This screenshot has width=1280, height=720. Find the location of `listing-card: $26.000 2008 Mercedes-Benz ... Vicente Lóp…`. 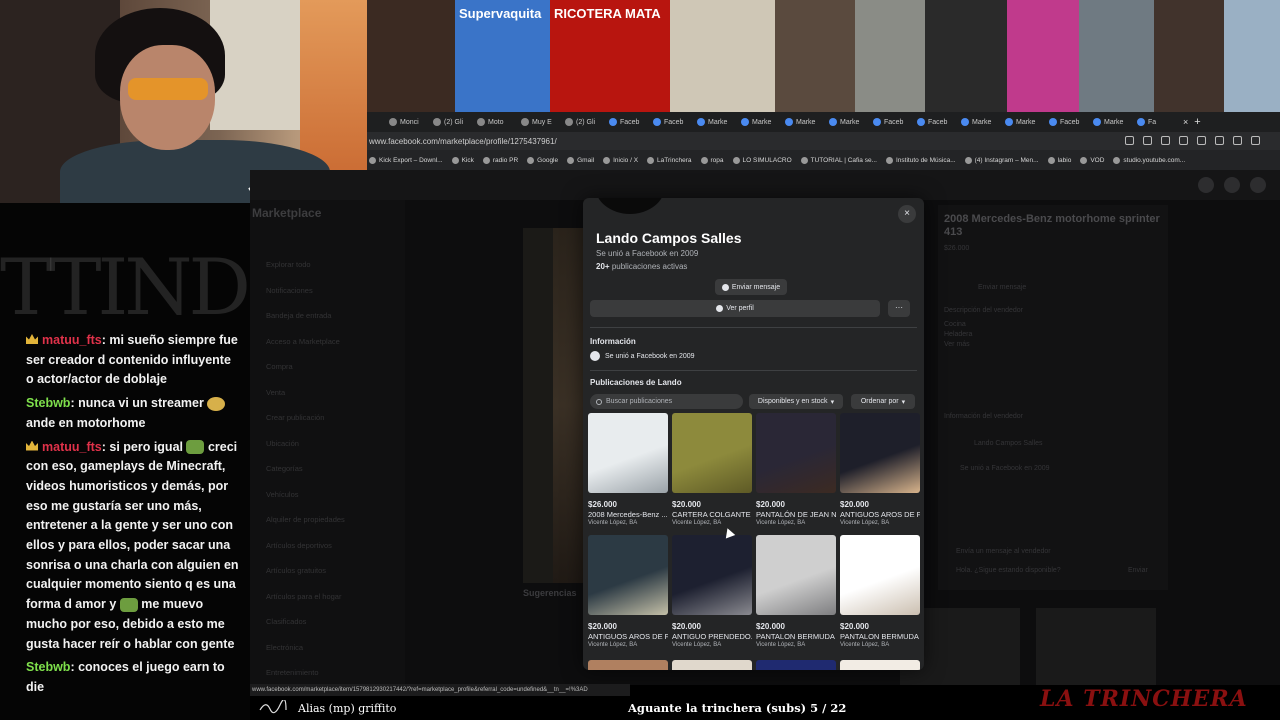

listing-card: $26.000 2008 Mercedes-Benz ... Vicente Lóp… is located at coordinates (628, 469).